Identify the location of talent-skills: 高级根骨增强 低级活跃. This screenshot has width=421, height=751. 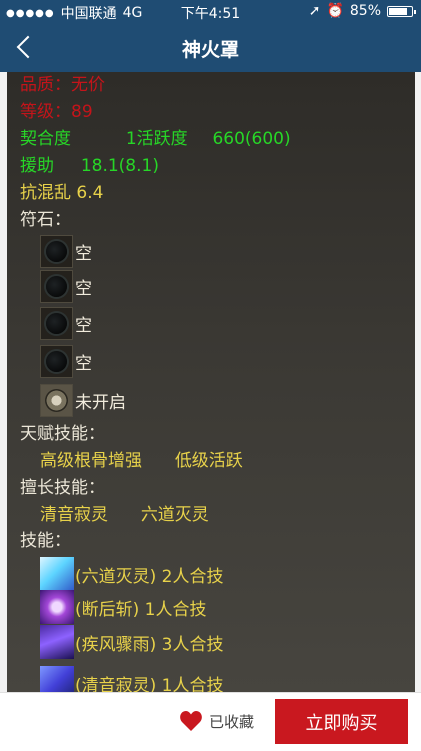
(141, 461).